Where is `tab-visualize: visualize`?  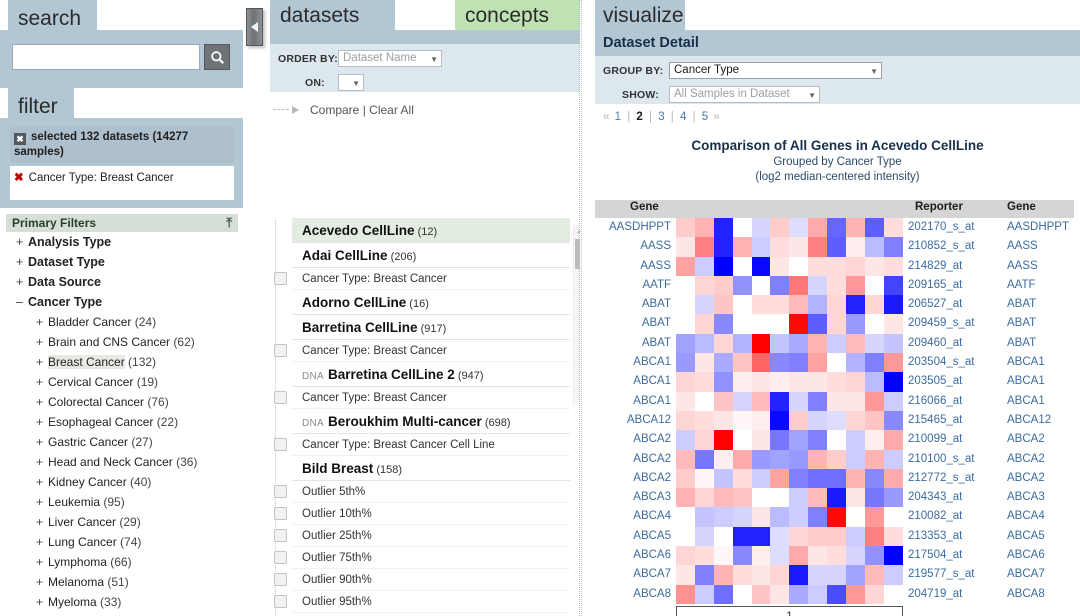 tab-visualize: visualize is located at coordinates (640, 15).